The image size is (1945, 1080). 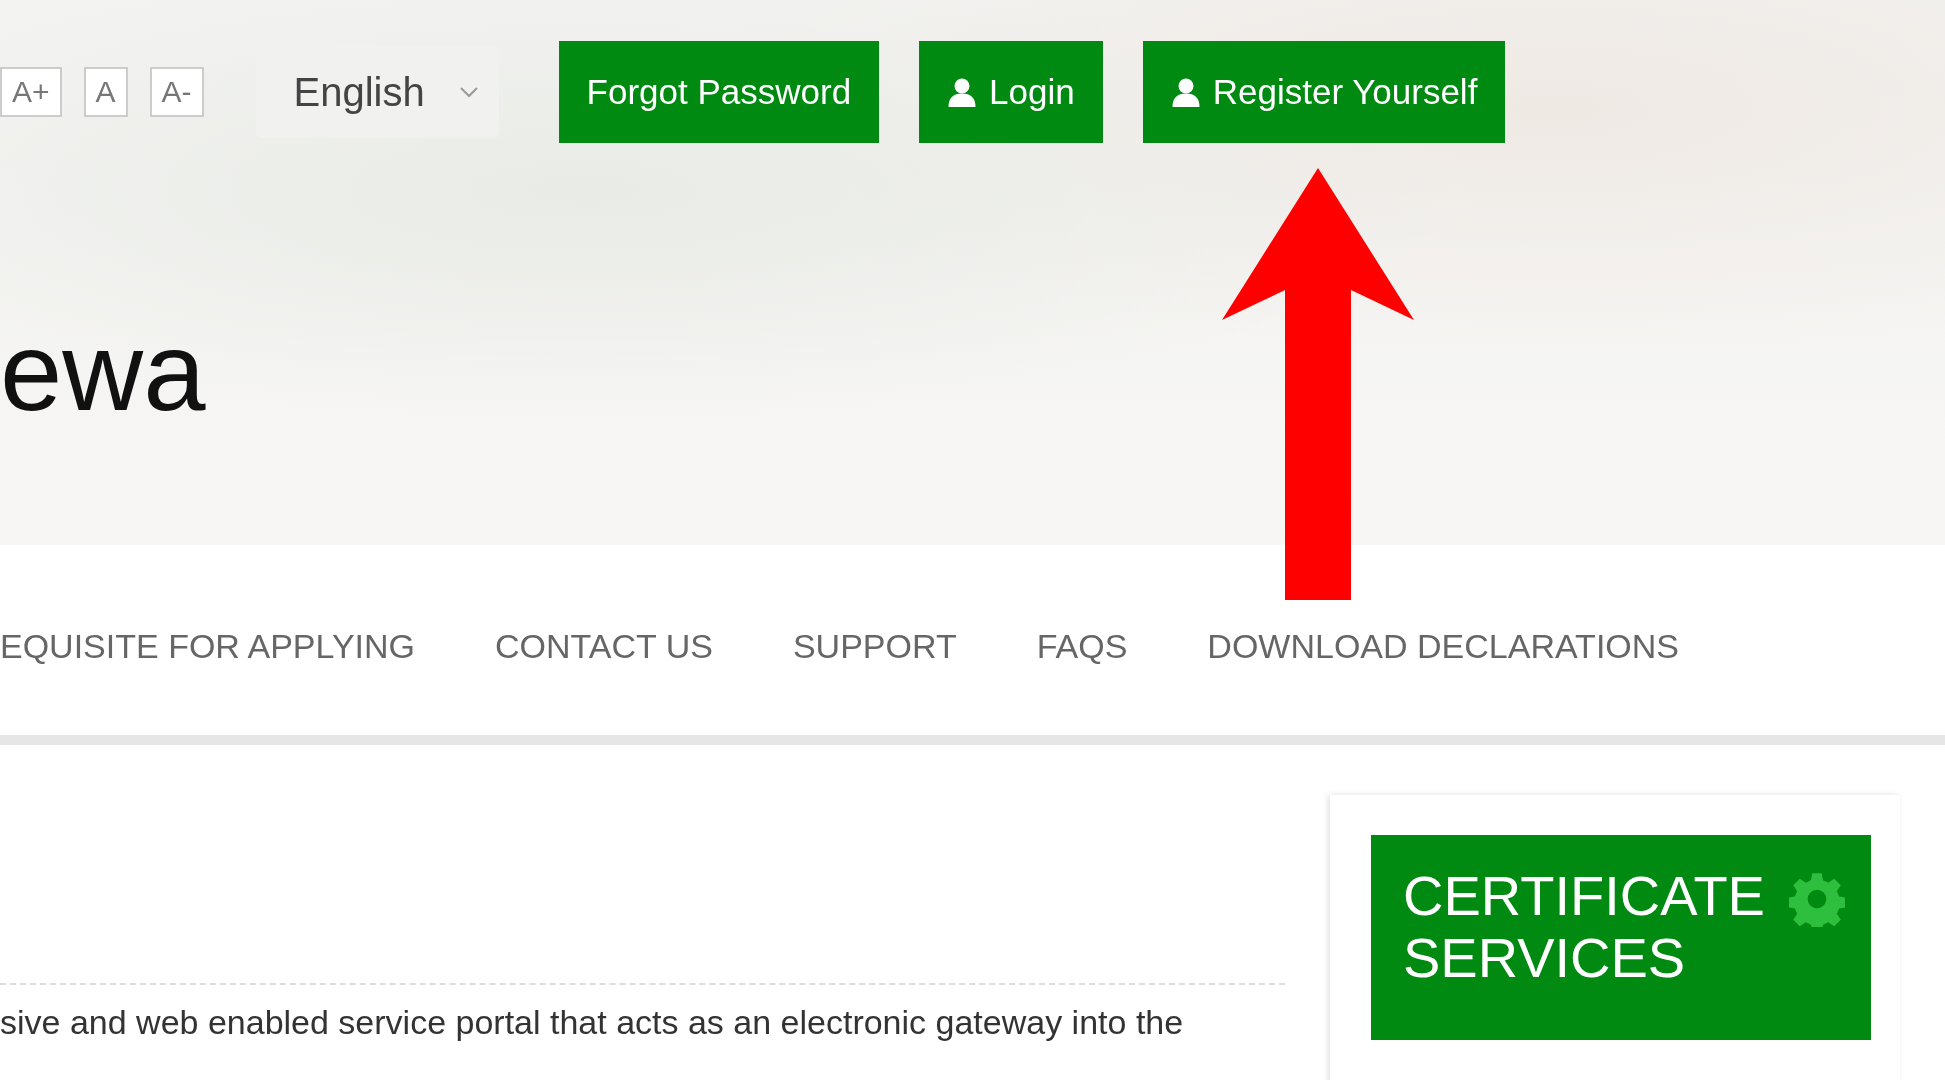 I want to click on certificate-services-banner: CERTIFICATE SERVICES, so click(x=1621, y=937).